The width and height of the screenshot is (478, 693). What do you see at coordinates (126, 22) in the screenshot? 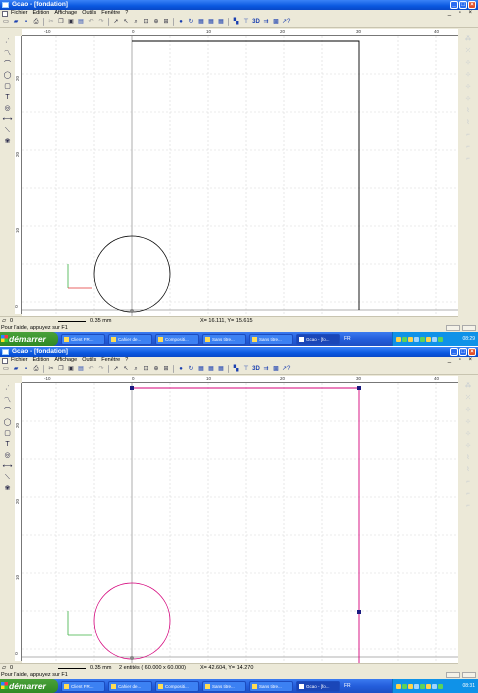
I see `node-select-icon: ↖` at bounding box center [126, 22].